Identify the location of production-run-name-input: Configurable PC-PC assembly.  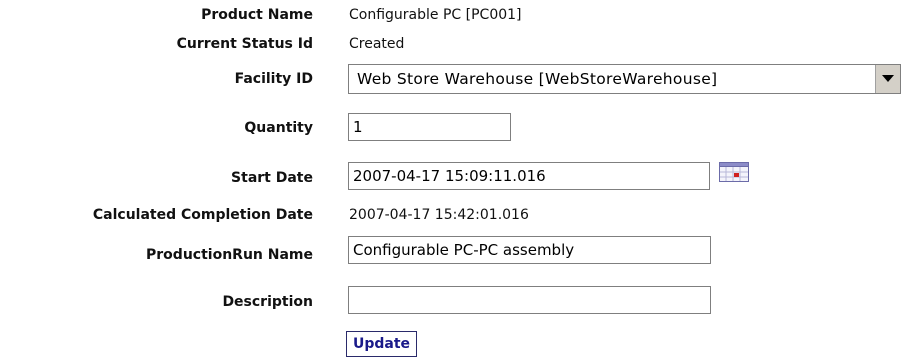
(529, 250).